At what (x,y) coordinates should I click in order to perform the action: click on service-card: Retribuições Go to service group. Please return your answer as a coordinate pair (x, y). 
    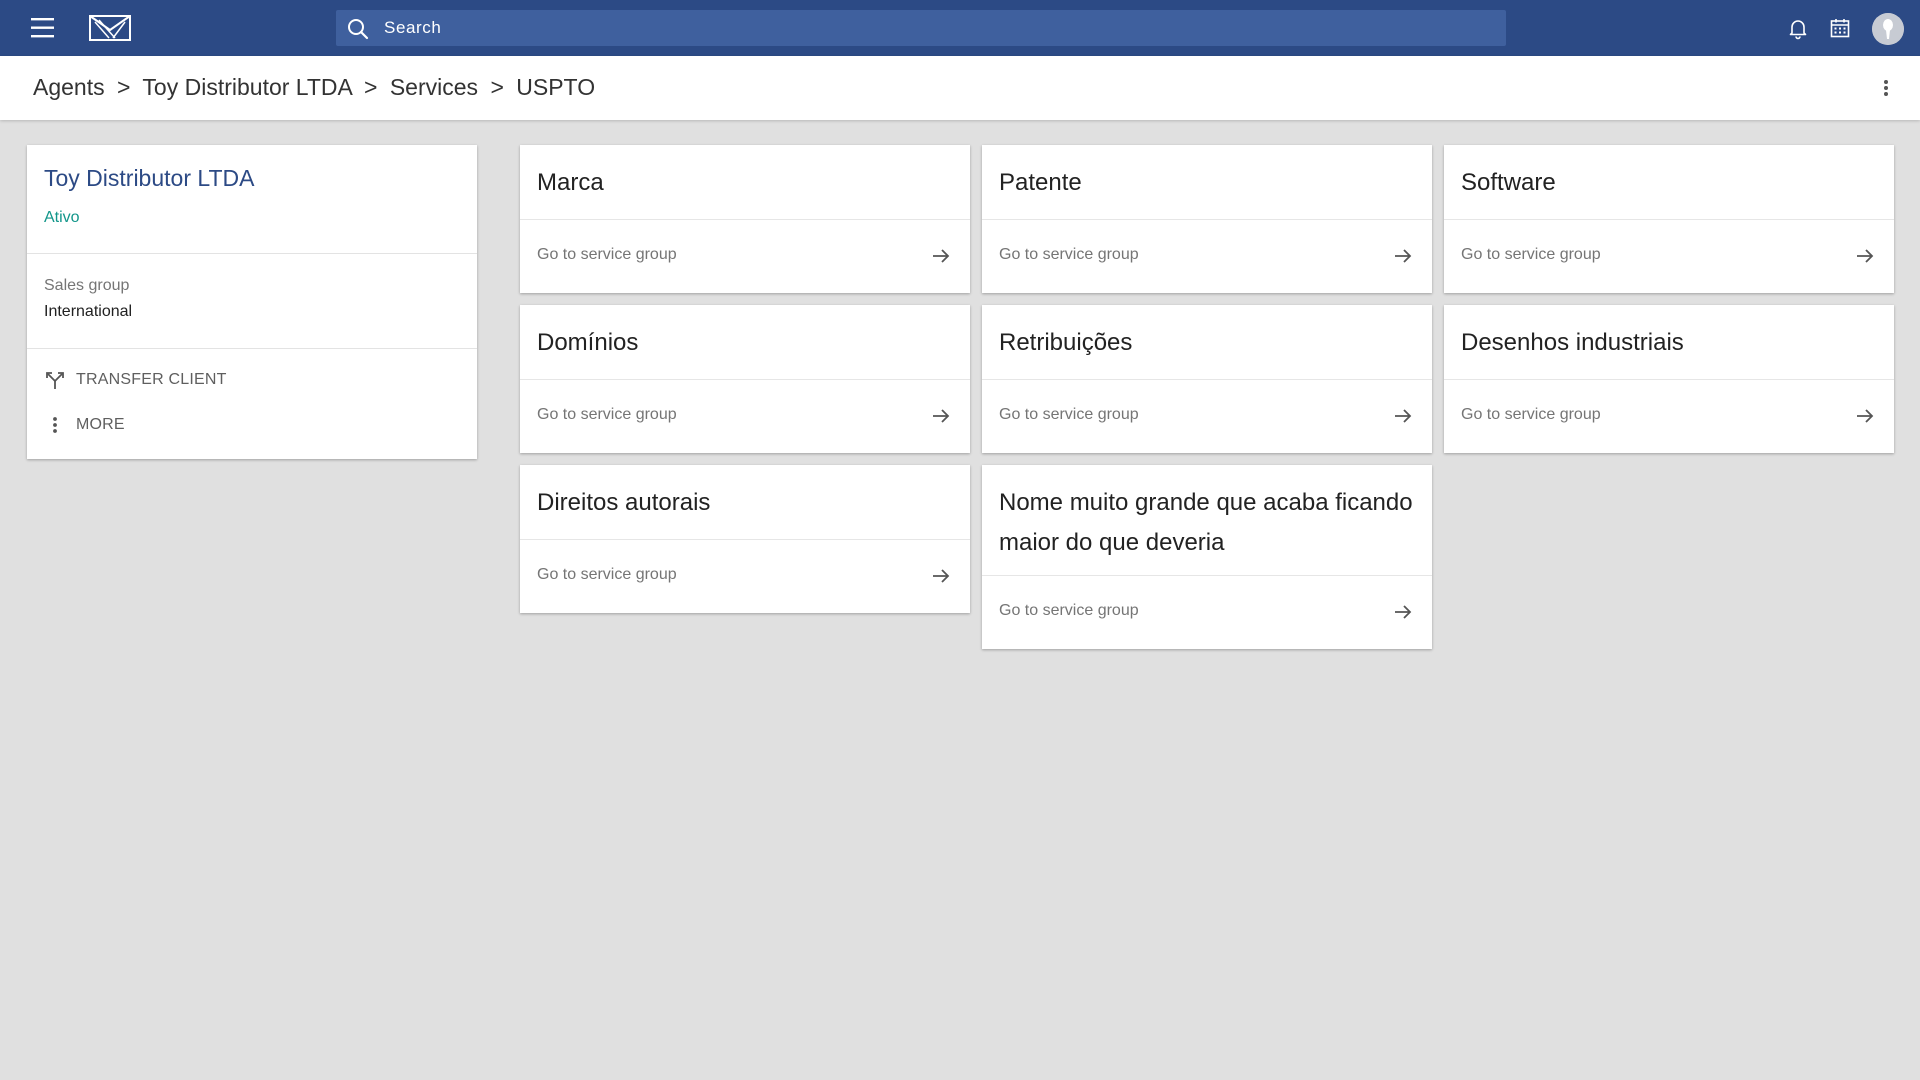
    Looking at the image, I should click on (1207, 379).